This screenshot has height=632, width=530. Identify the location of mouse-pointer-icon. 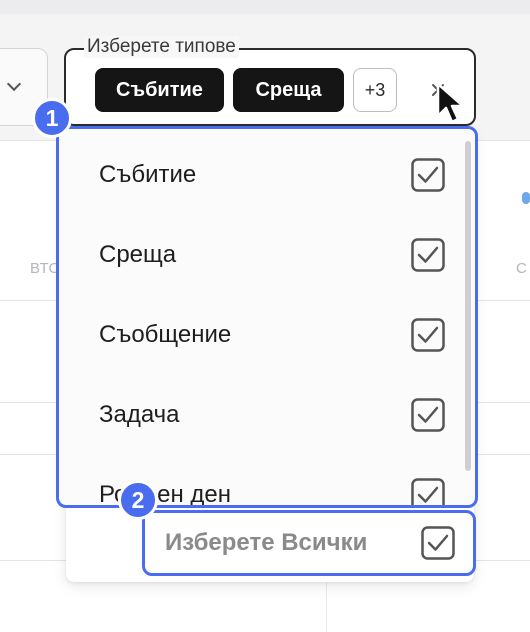
(450, 103).